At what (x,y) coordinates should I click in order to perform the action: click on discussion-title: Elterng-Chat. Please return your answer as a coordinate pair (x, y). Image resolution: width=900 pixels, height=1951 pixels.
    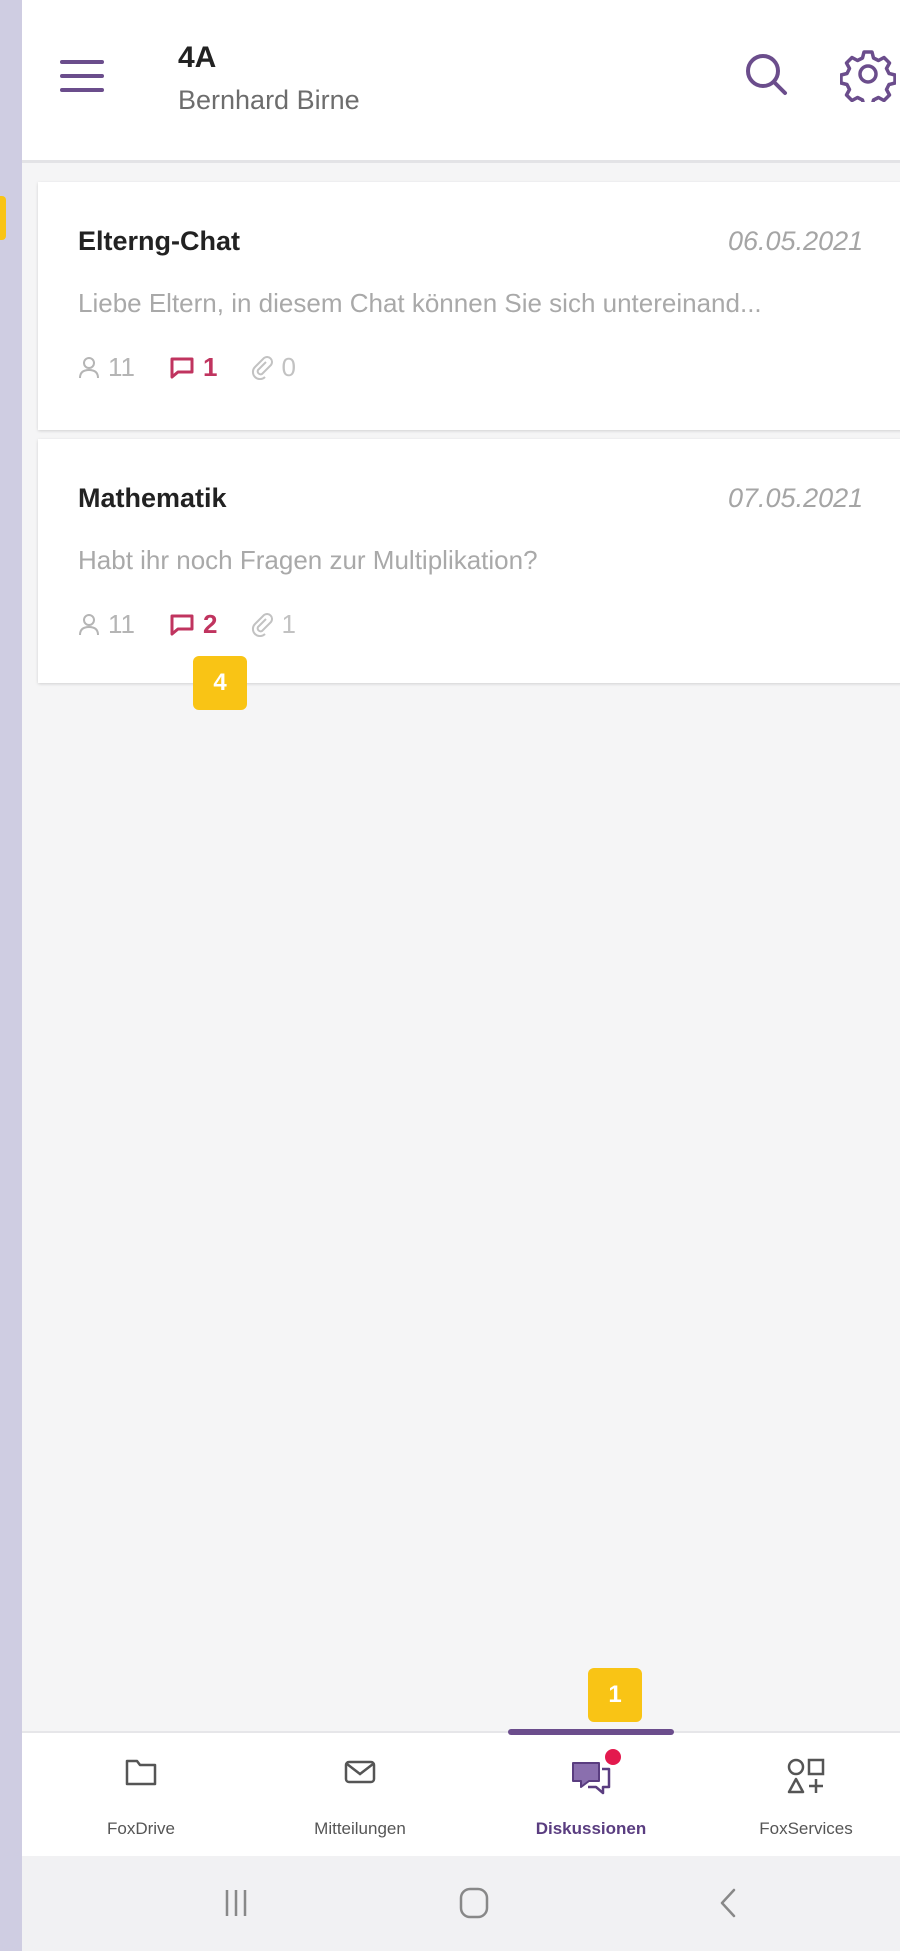
    Looking at the image, I should click on (159, 241).